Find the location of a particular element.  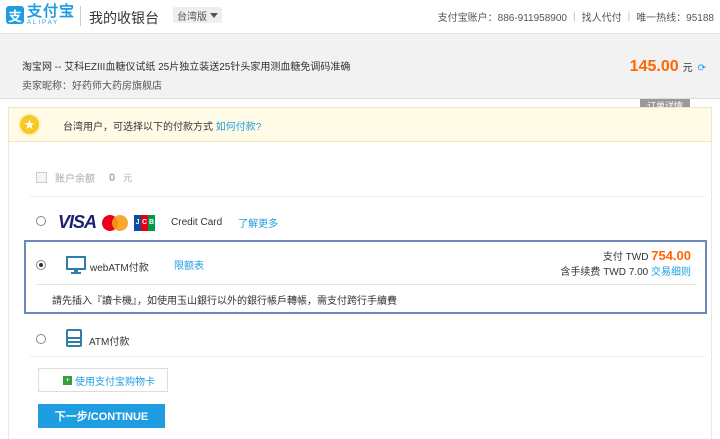

balance-value: 0 is located at coordinates (112, 177).